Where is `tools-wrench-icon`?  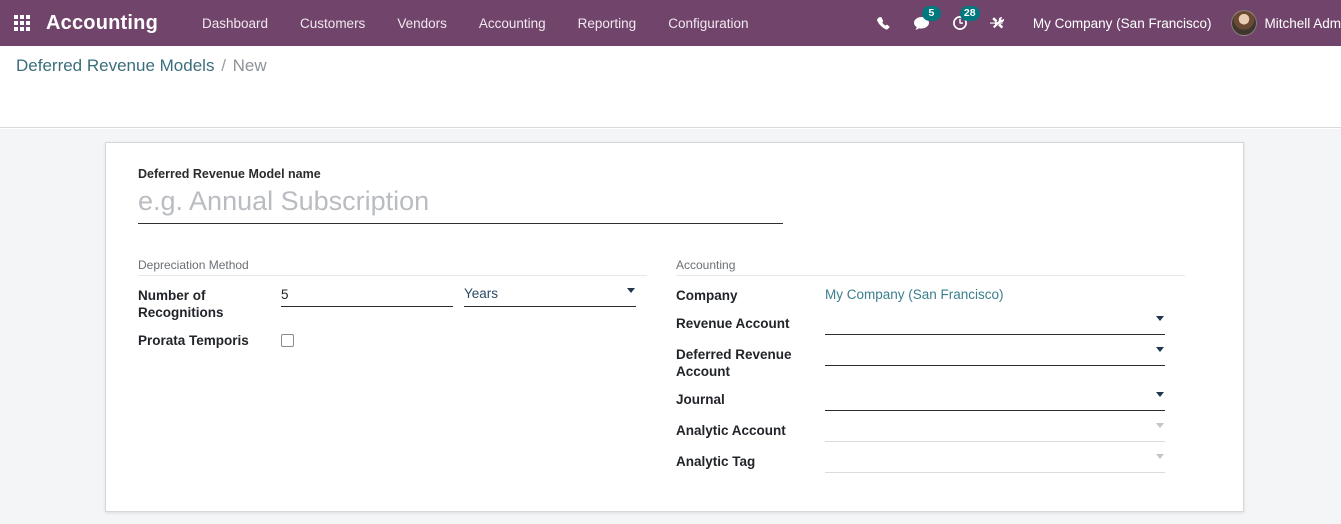
tools-wrench-icon is located at coordinates (996, 23).